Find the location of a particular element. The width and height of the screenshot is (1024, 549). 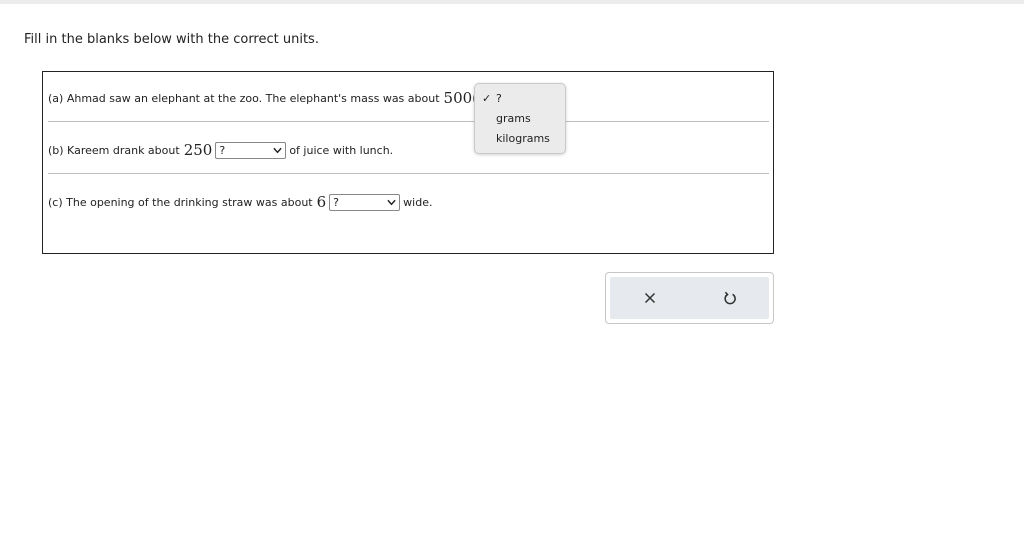

action-bar is located at coordinates (689, 298).